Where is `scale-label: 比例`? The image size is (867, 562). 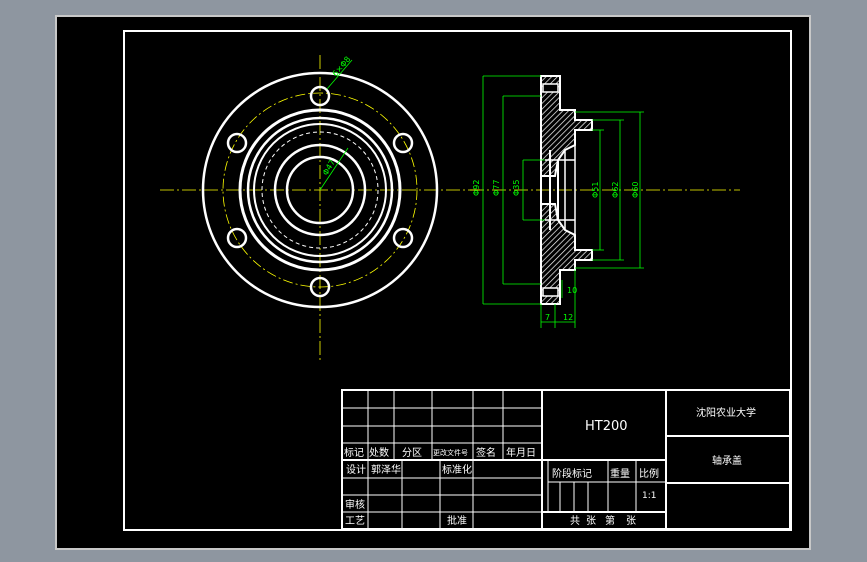 scale-label: 比例 is located at coordinates (649, 473).